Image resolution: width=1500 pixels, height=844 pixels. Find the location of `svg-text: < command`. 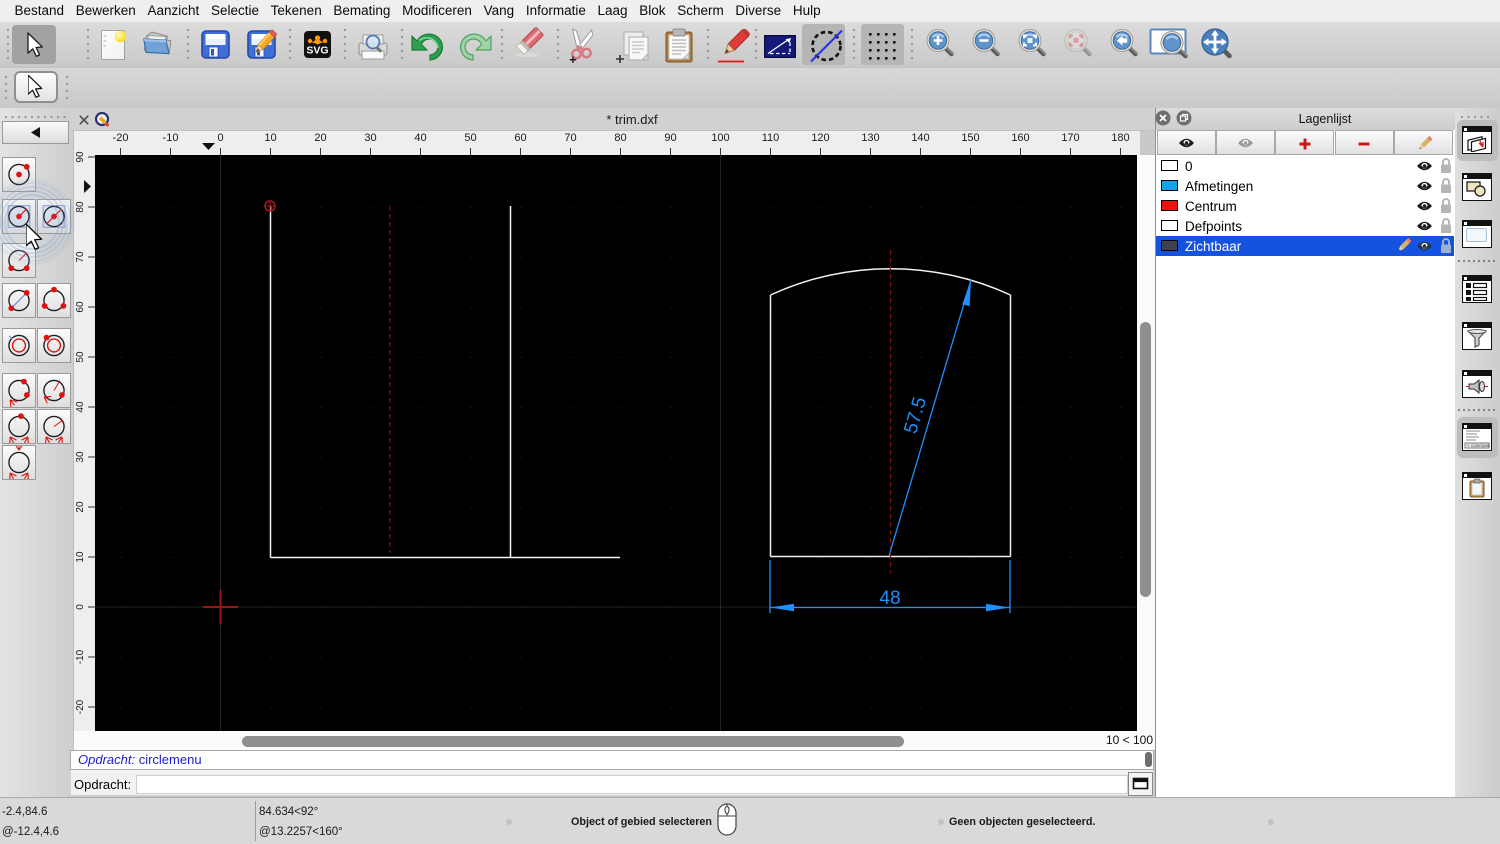

svg-text: < command is located at coordinates (1478, 445).